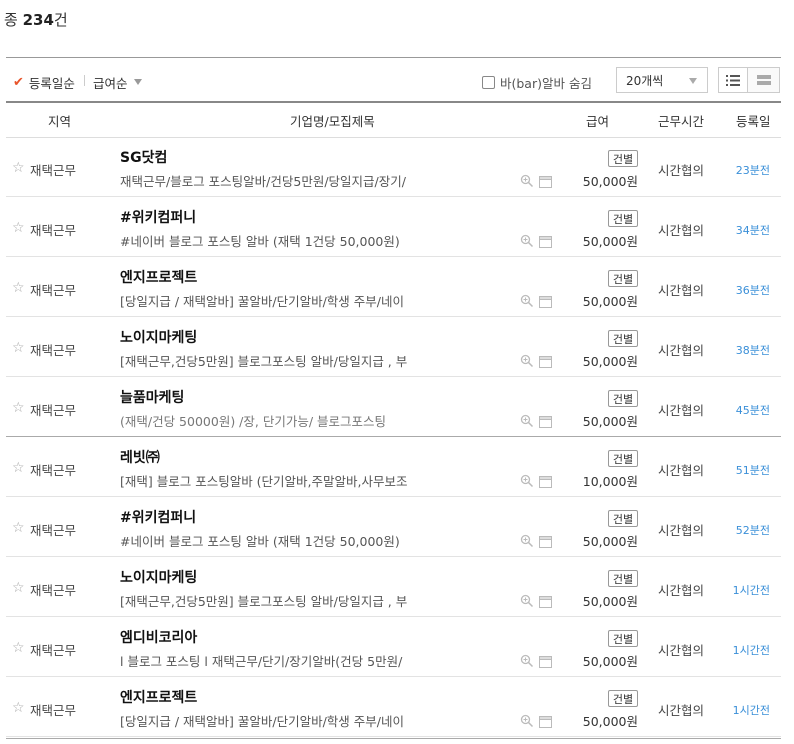 Image resolution: width=794 pixels, height=744 pixels. I want to click on posted-time: 34분전, so click(752, 230).